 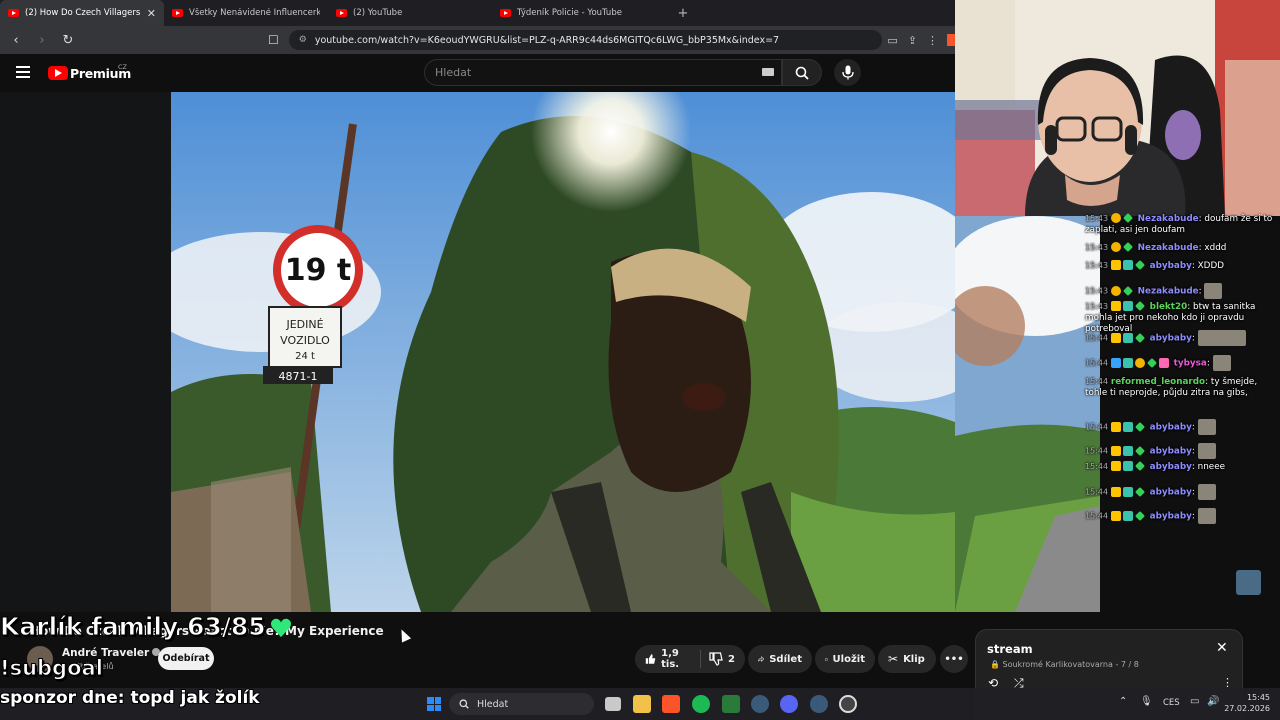 I want to click on windows-start-icon, so click(x=434, y=704).